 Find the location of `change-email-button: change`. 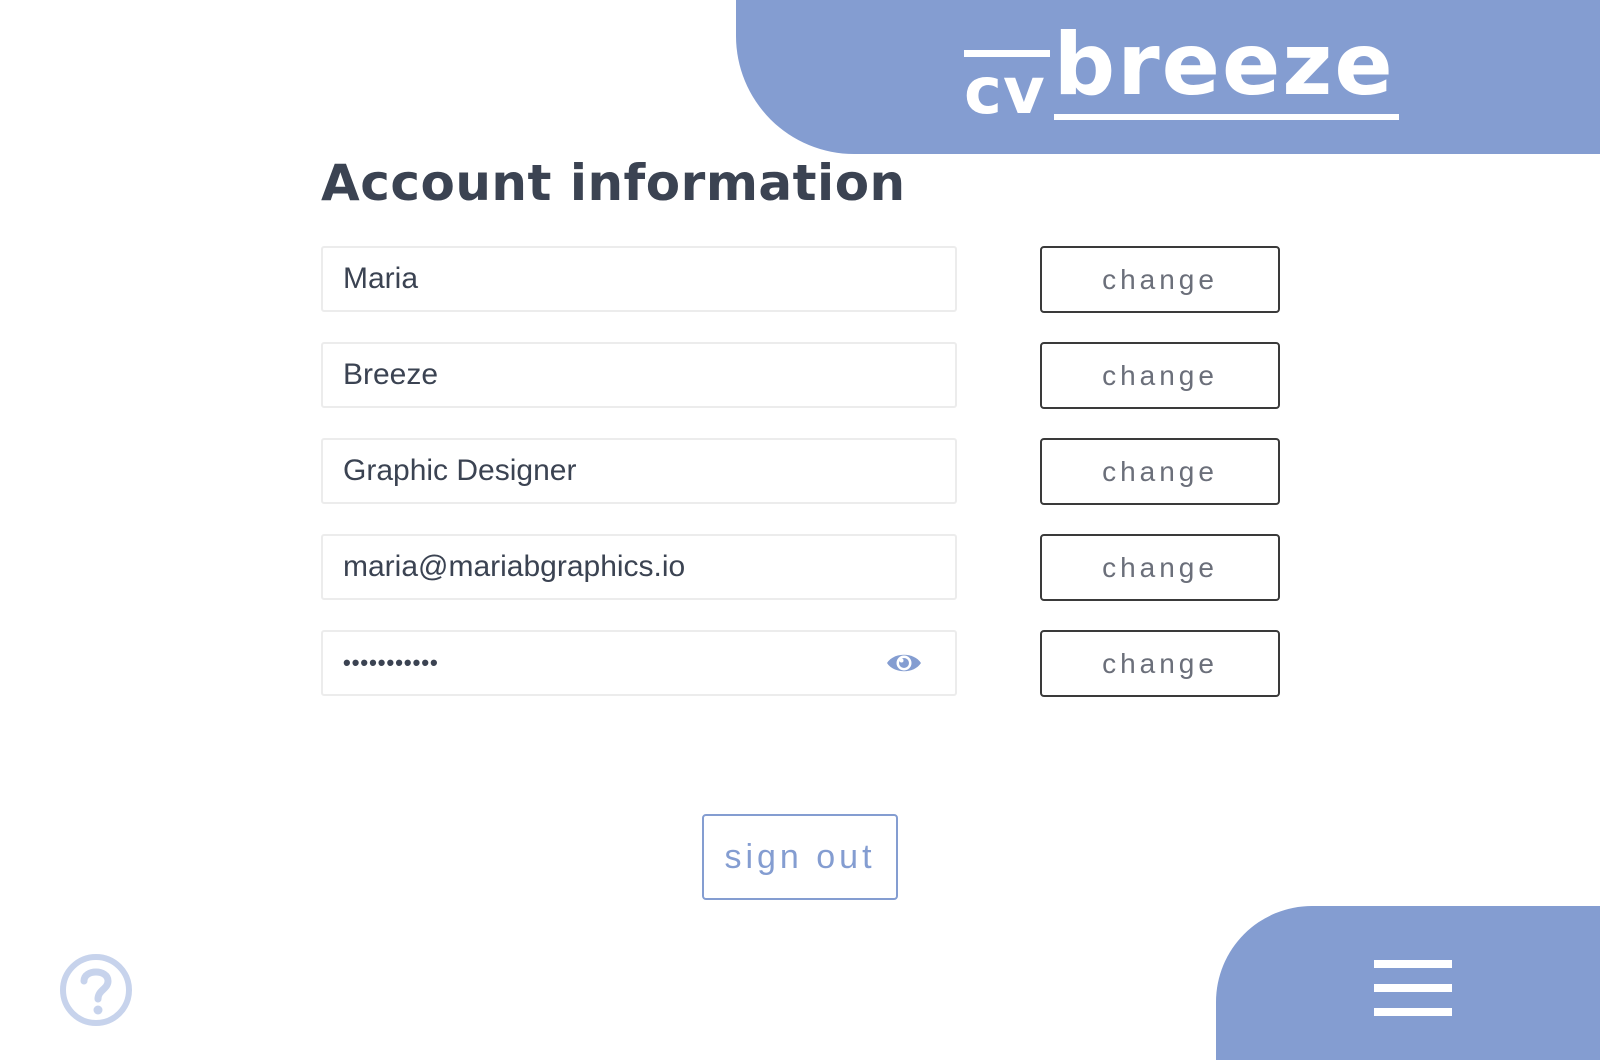

change-email-button: change is located at coordinates (1160, 567).